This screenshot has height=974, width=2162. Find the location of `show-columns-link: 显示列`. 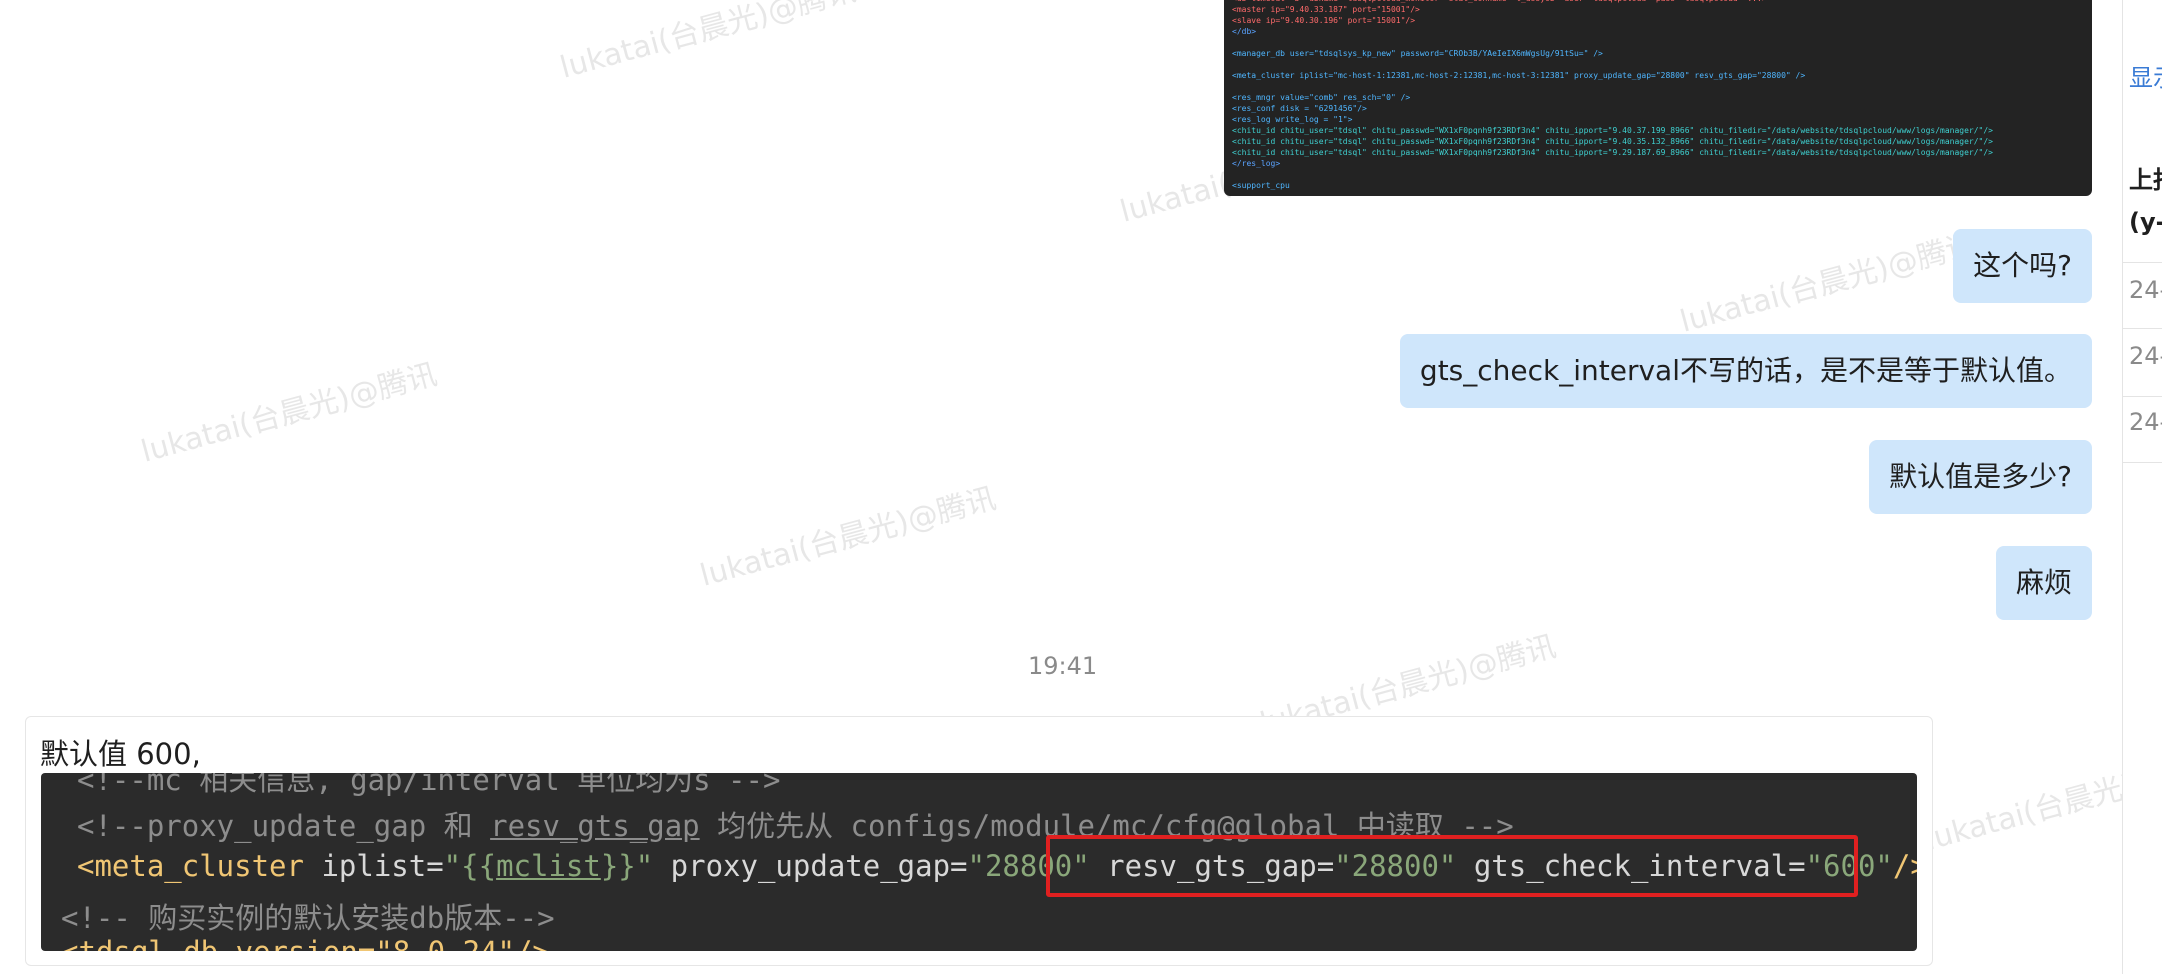

show-columns-link: 显示列 is located at coordinates (2145, 75).